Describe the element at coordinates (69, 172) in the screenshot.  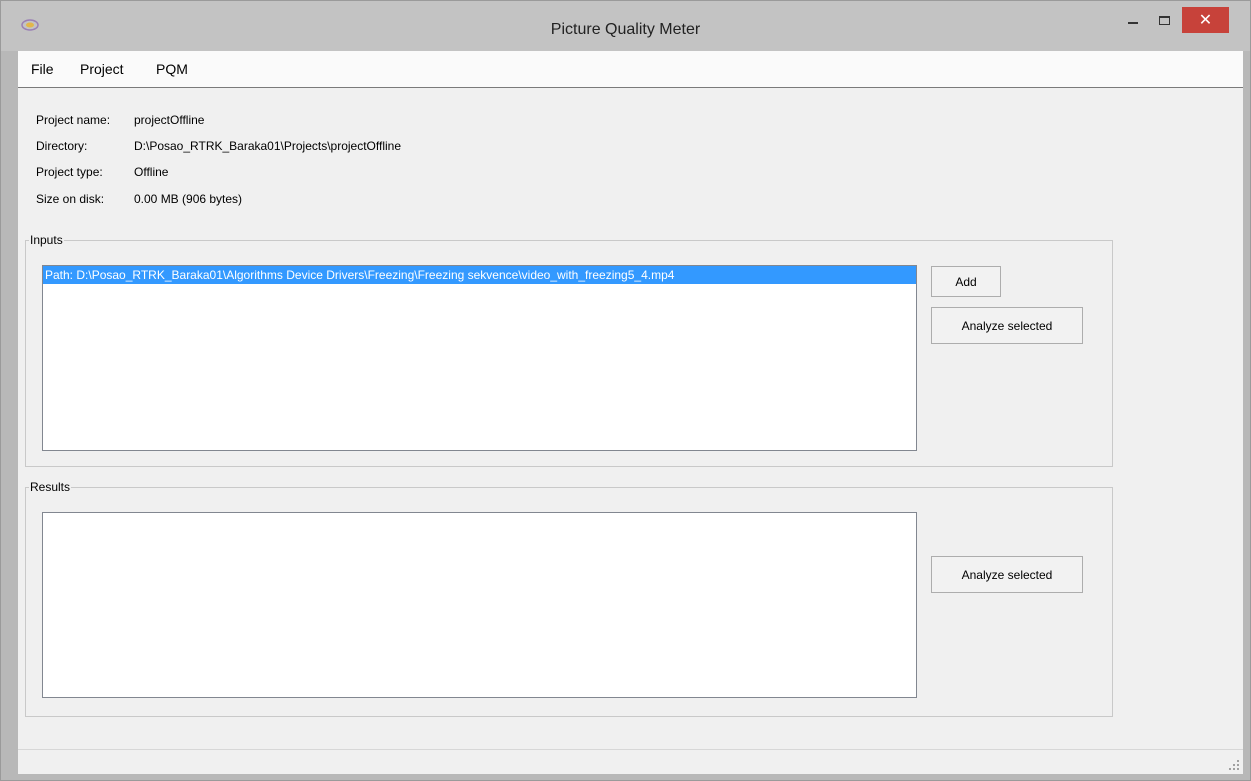
I see `project-type-label: Project type:` at that location.